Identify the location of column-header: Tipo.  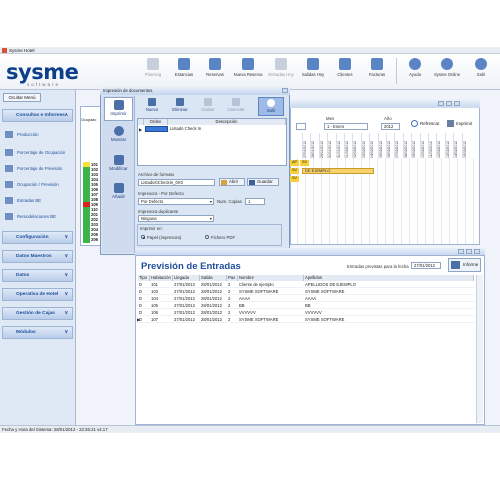
(144, 278).